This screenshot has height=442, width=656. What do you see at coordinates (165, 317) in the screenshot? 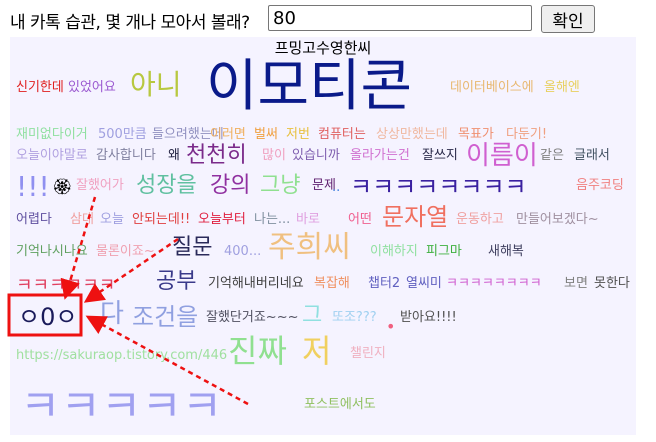
I see `cloud-word: 조건을` at bounding box center [165, 317].